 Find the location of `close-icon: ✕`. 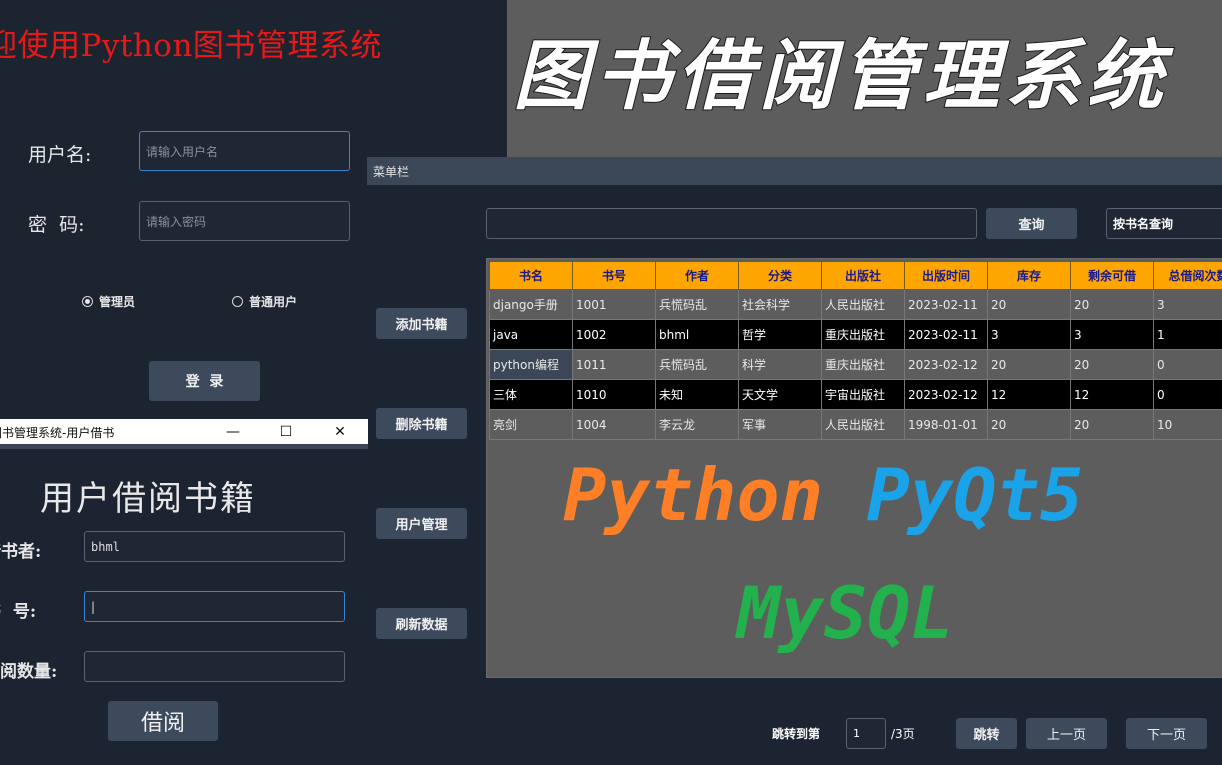

close-icon: ✕ is located at coordinates (340, 431).